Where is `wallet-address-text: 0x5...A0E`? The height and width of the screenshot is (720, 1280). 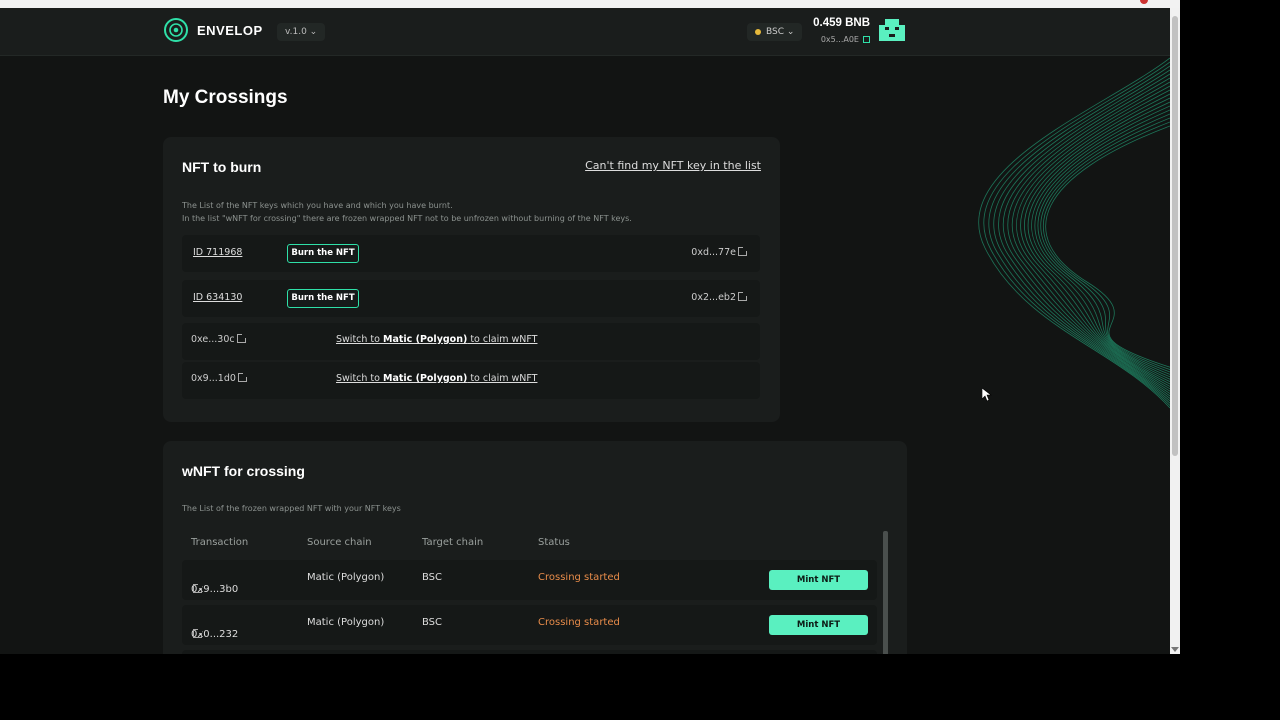 wallet-address-text: 0x5...A0E is located at coordinates (839, 39).